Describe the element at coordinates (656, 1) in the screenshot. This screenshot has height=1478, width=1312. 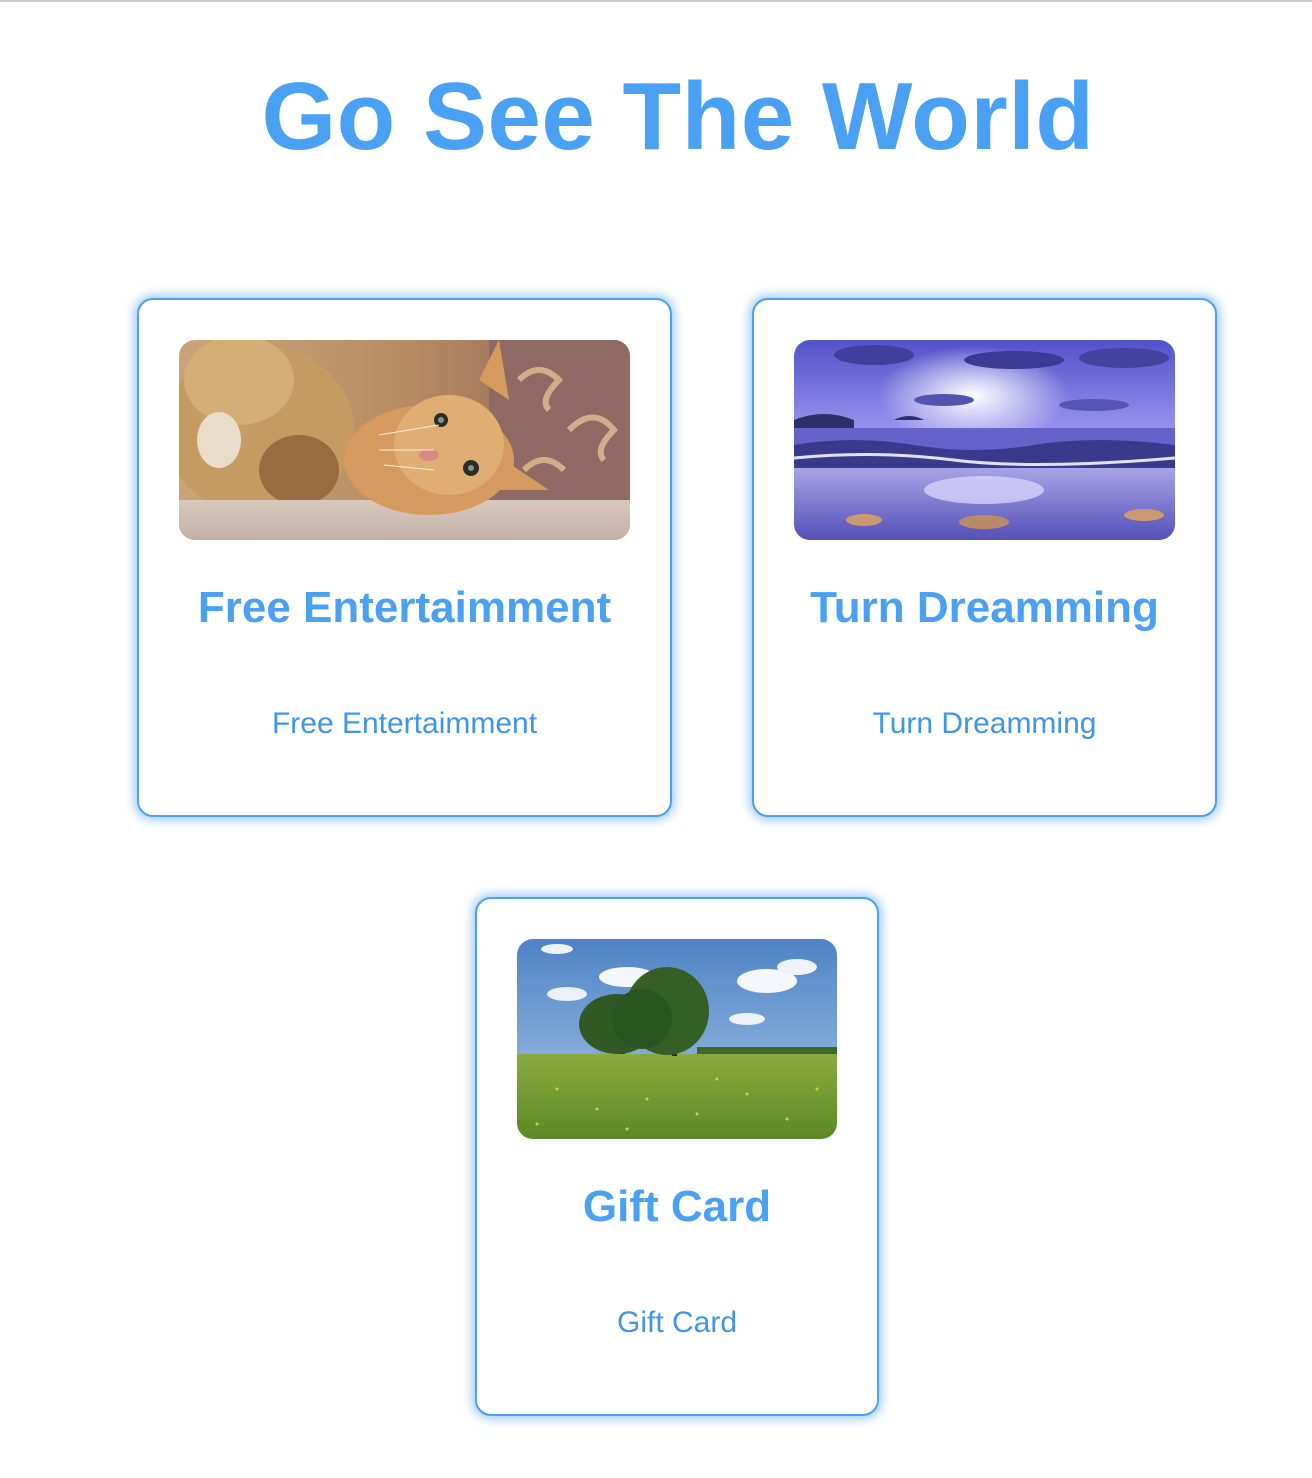
I see `top-divider` at that location.